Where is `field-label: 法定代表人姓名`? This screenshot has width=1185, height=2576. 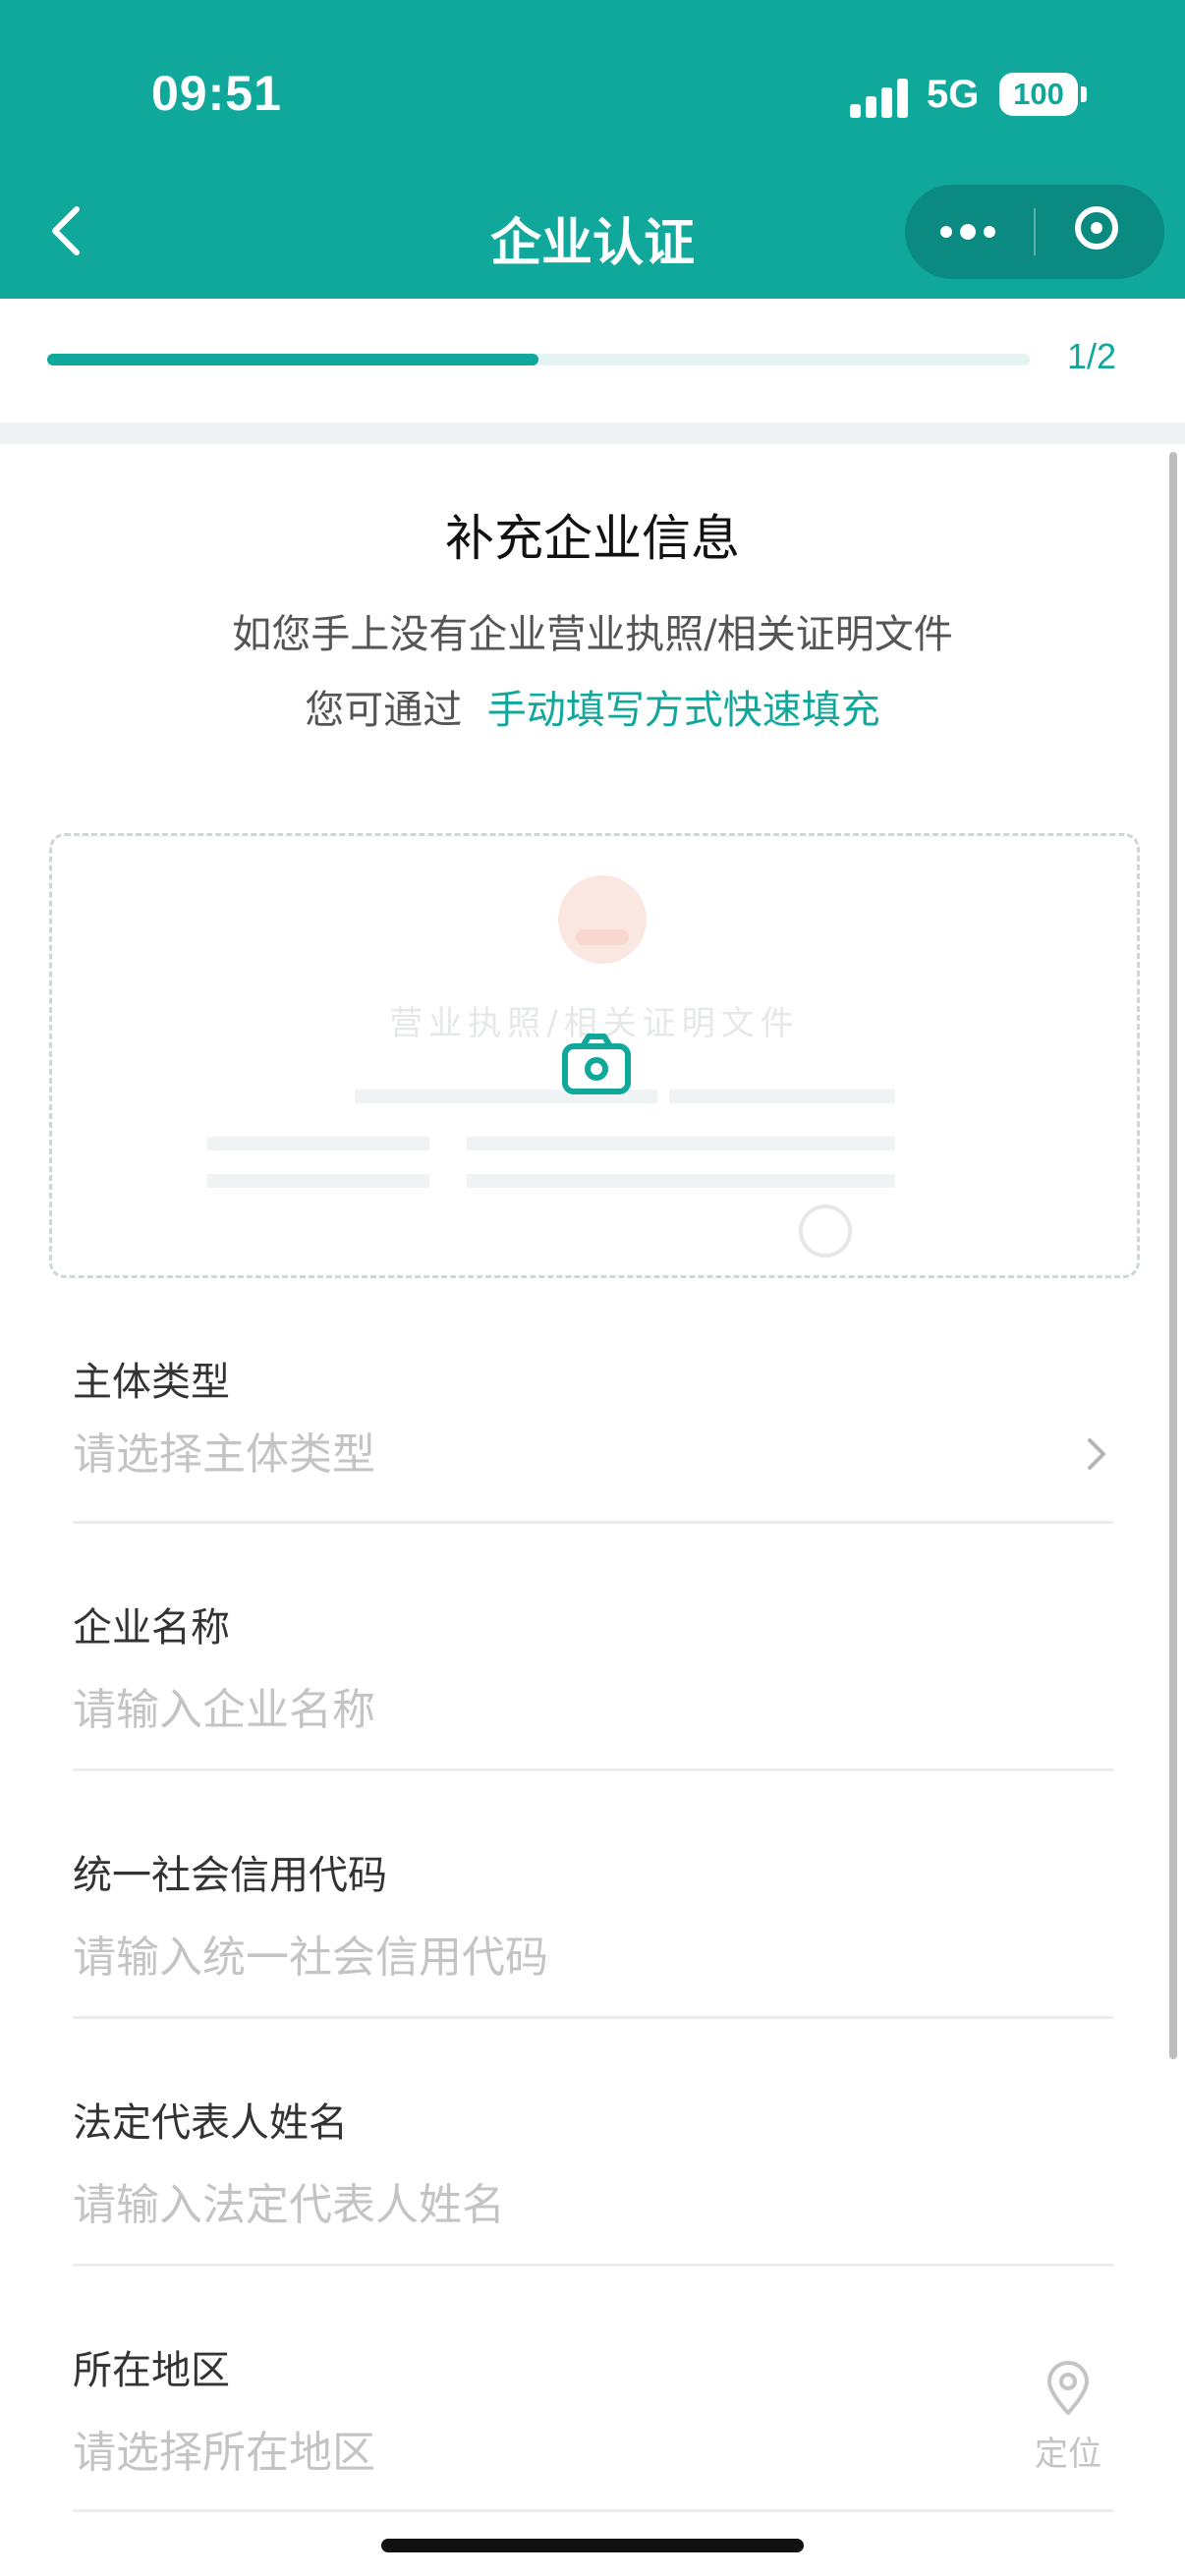
field-label: 法定代表人姓名 is located at coordinates (211, 2123).